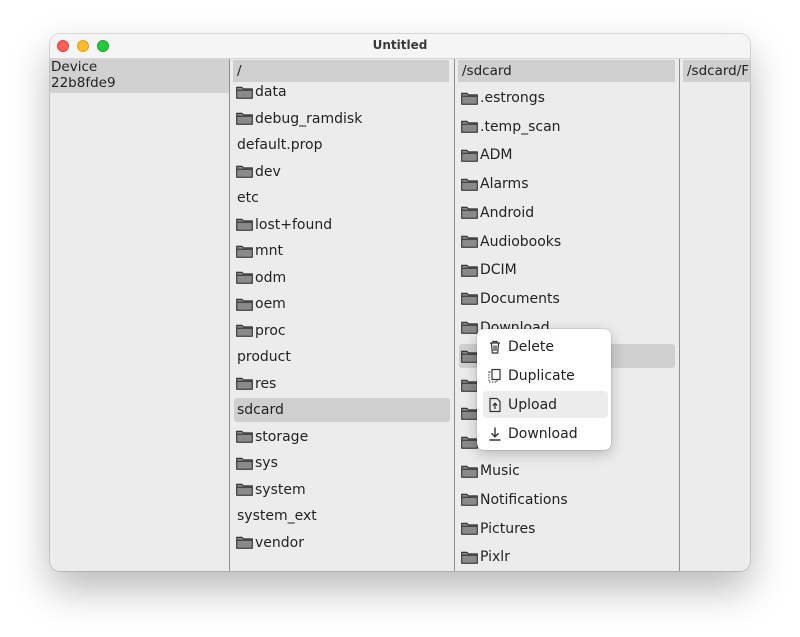 The width and height of the screenshot is (800, 637). Describe the element at coordinates (531, 346) in the screenshot. I see `menu-item-delete-label: Delete` at that location.